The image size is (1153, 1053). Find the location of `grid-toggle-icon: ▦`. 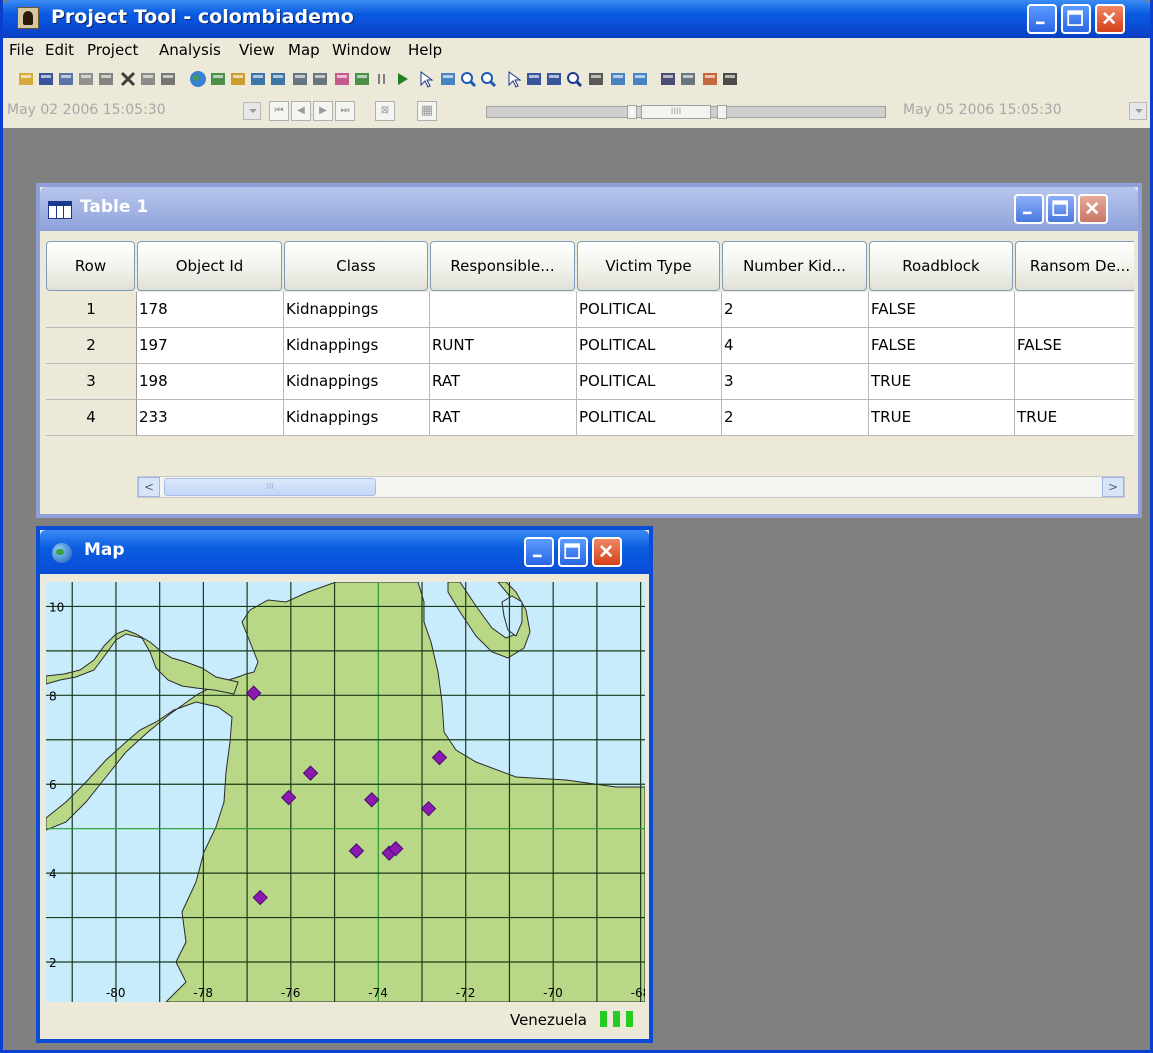

grid-toggle-icon: ▦ is located at coordinates (427, 111).